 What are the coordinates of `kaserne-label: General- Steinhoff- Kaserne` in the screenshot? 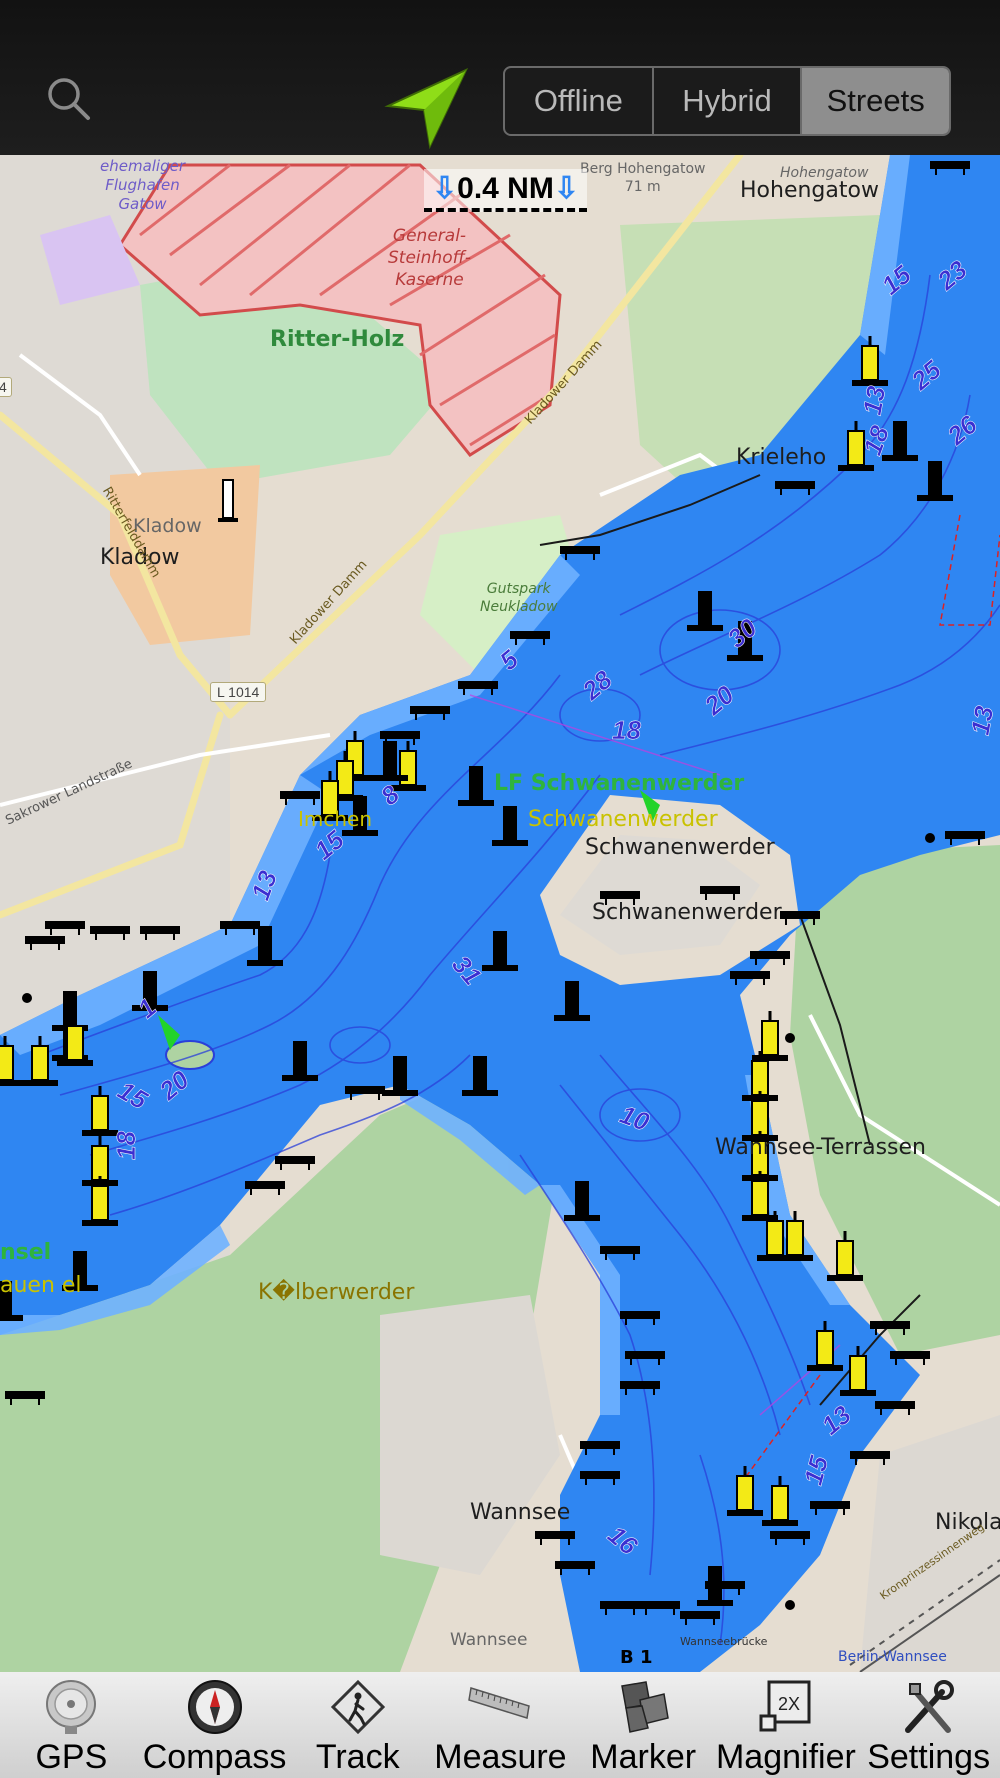 It's located at (429, 258).